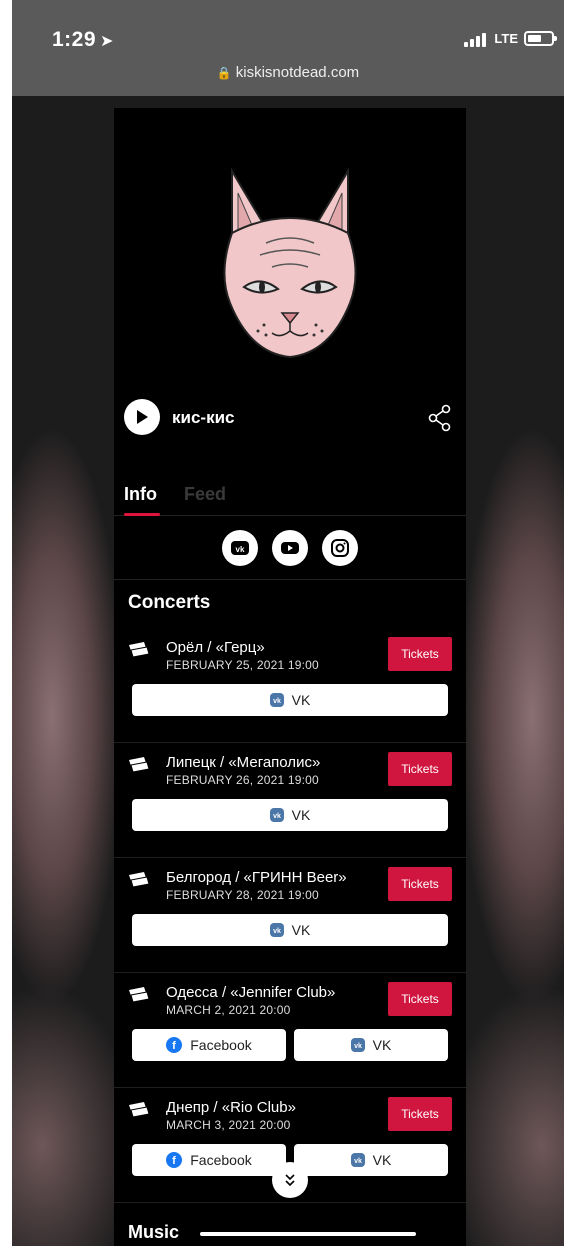 The height and width of the screenshot is (1246, 576). Describe the element at coordinates (297, 72) in the screenshot. I see `url-text: kiskisnotdead.com` at that location.